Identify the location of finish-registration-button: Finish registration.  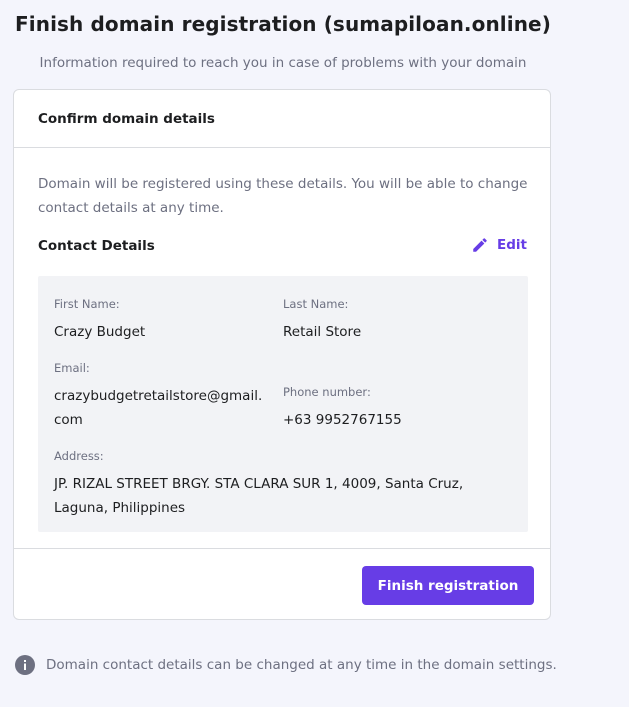
(448, 585).